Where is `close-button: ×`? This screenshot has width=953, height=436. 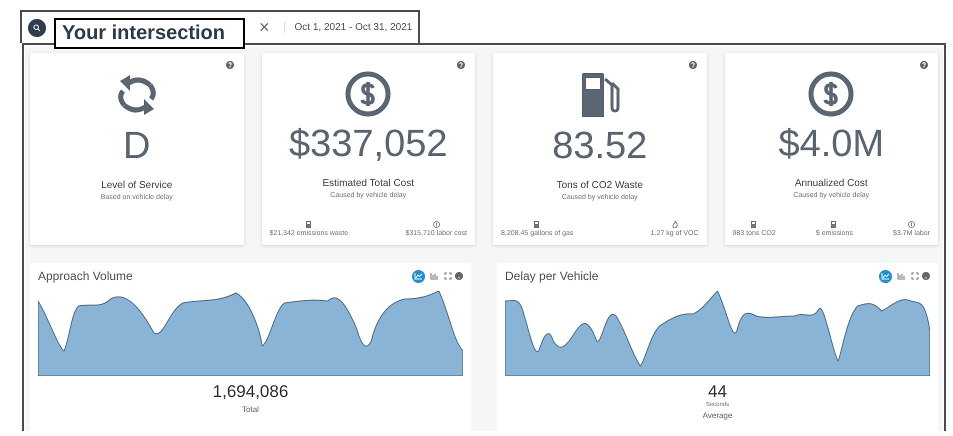
close-button: × is located at coordinates (264, 27).